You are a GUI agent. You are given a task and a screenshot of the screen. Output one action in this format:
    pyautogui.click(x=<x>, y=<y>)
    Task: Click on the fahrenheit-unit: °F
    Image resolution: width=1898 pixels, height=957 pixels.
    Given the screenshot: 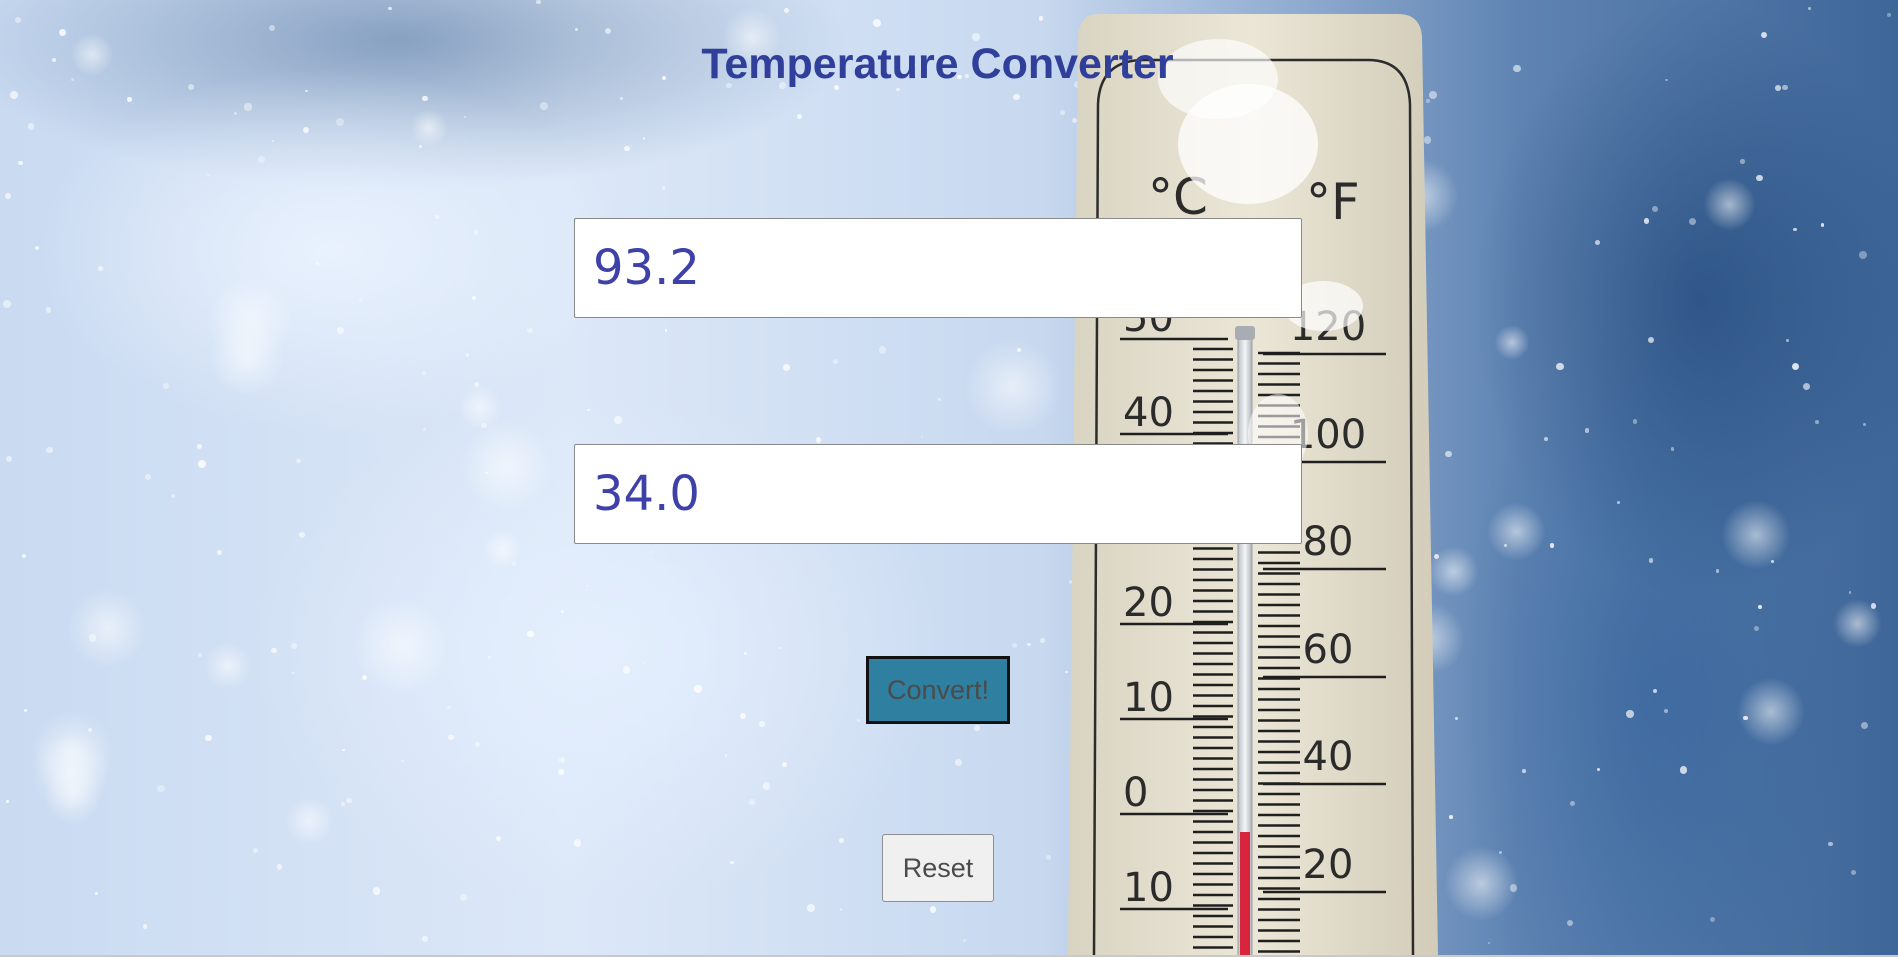 What is the action you would take?
    pyautogui.click(x=1333, y=202)
    